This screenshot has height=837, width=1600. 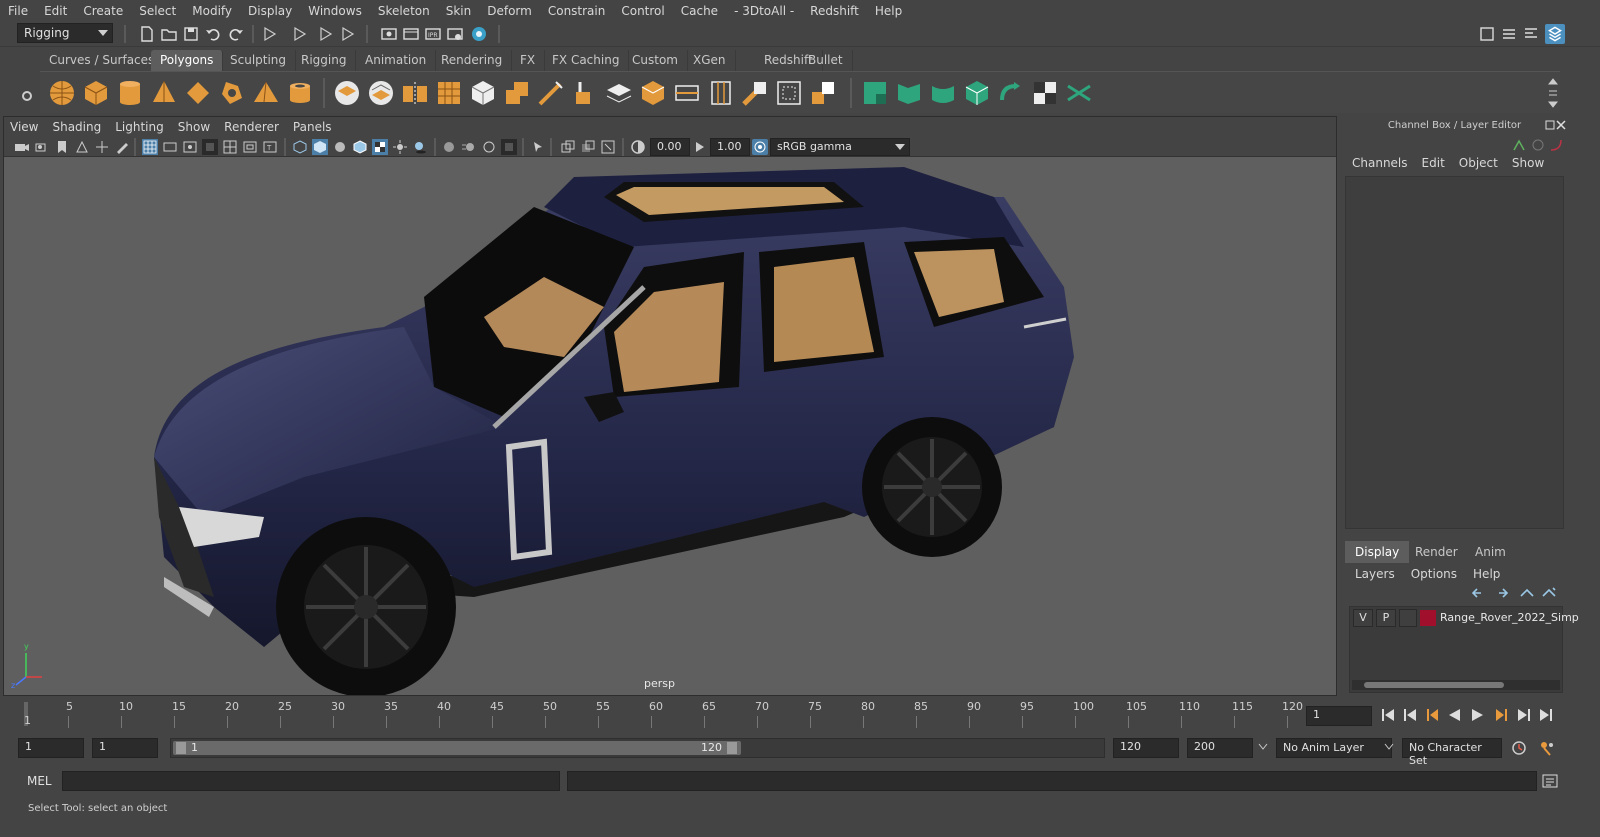 I want to click on screen-space-ao-icon, so click(x=449, y=147).